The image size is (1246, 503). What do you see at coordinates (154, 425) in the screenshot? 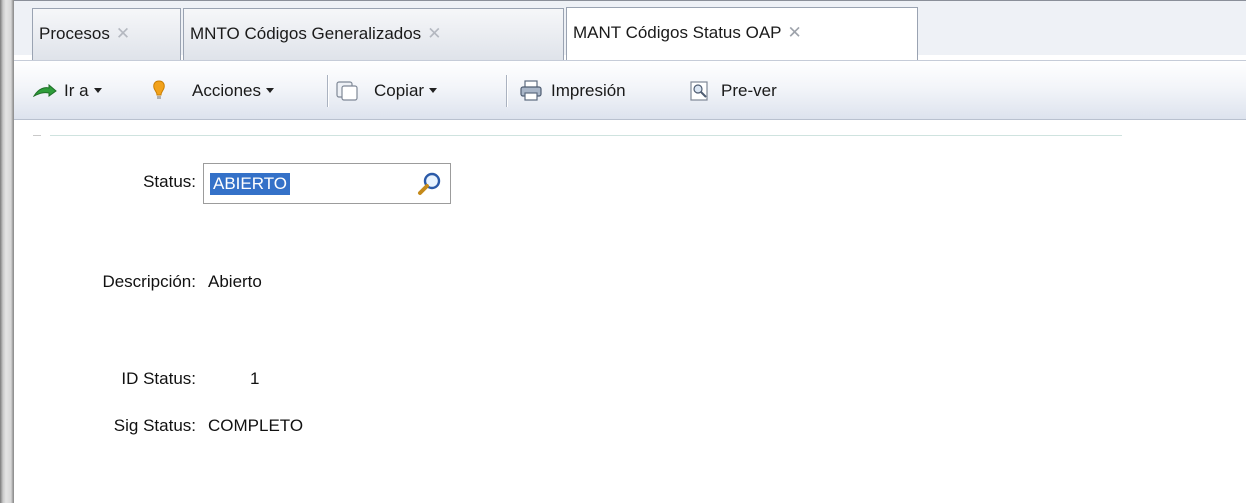
I see `next-status-label: Sig Status:` at bounding box center [154, 425].